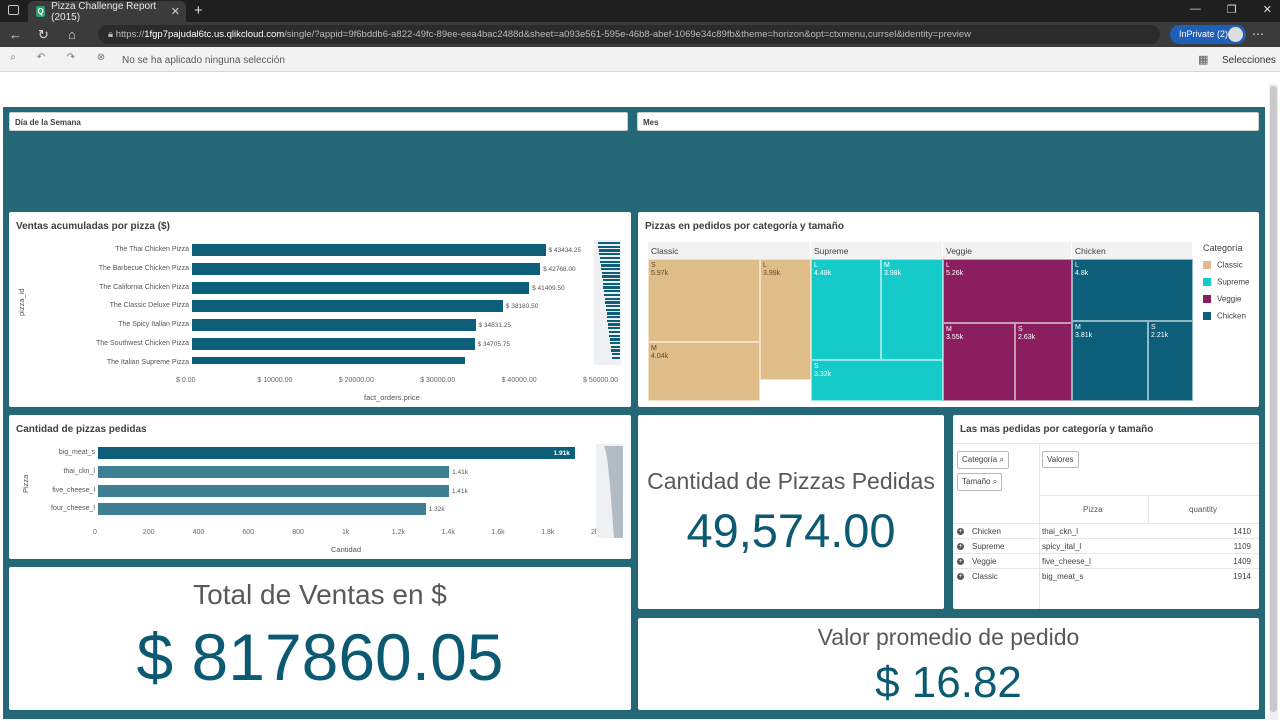 This screenshot has width=1280, height=721. I want to click on filter-day-of-week: Día de la Semana, so click(318, 121).